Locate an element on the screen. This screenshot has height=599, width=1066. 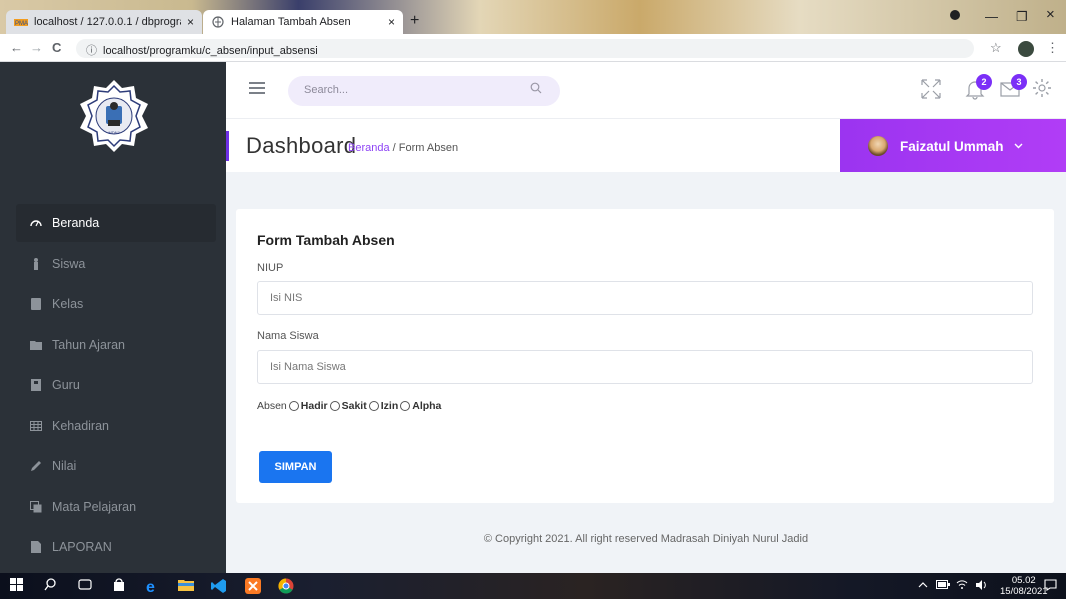
copy-icon is located at coordinates (36, 507).